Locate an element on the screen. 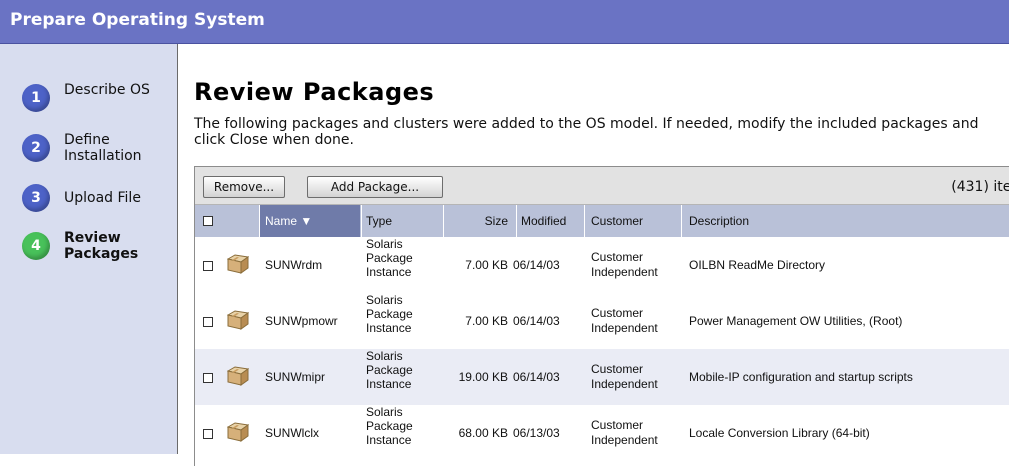 This screenshot has width=1009, height=466. step-label: Describe OS is located at coordinates (107, 90).